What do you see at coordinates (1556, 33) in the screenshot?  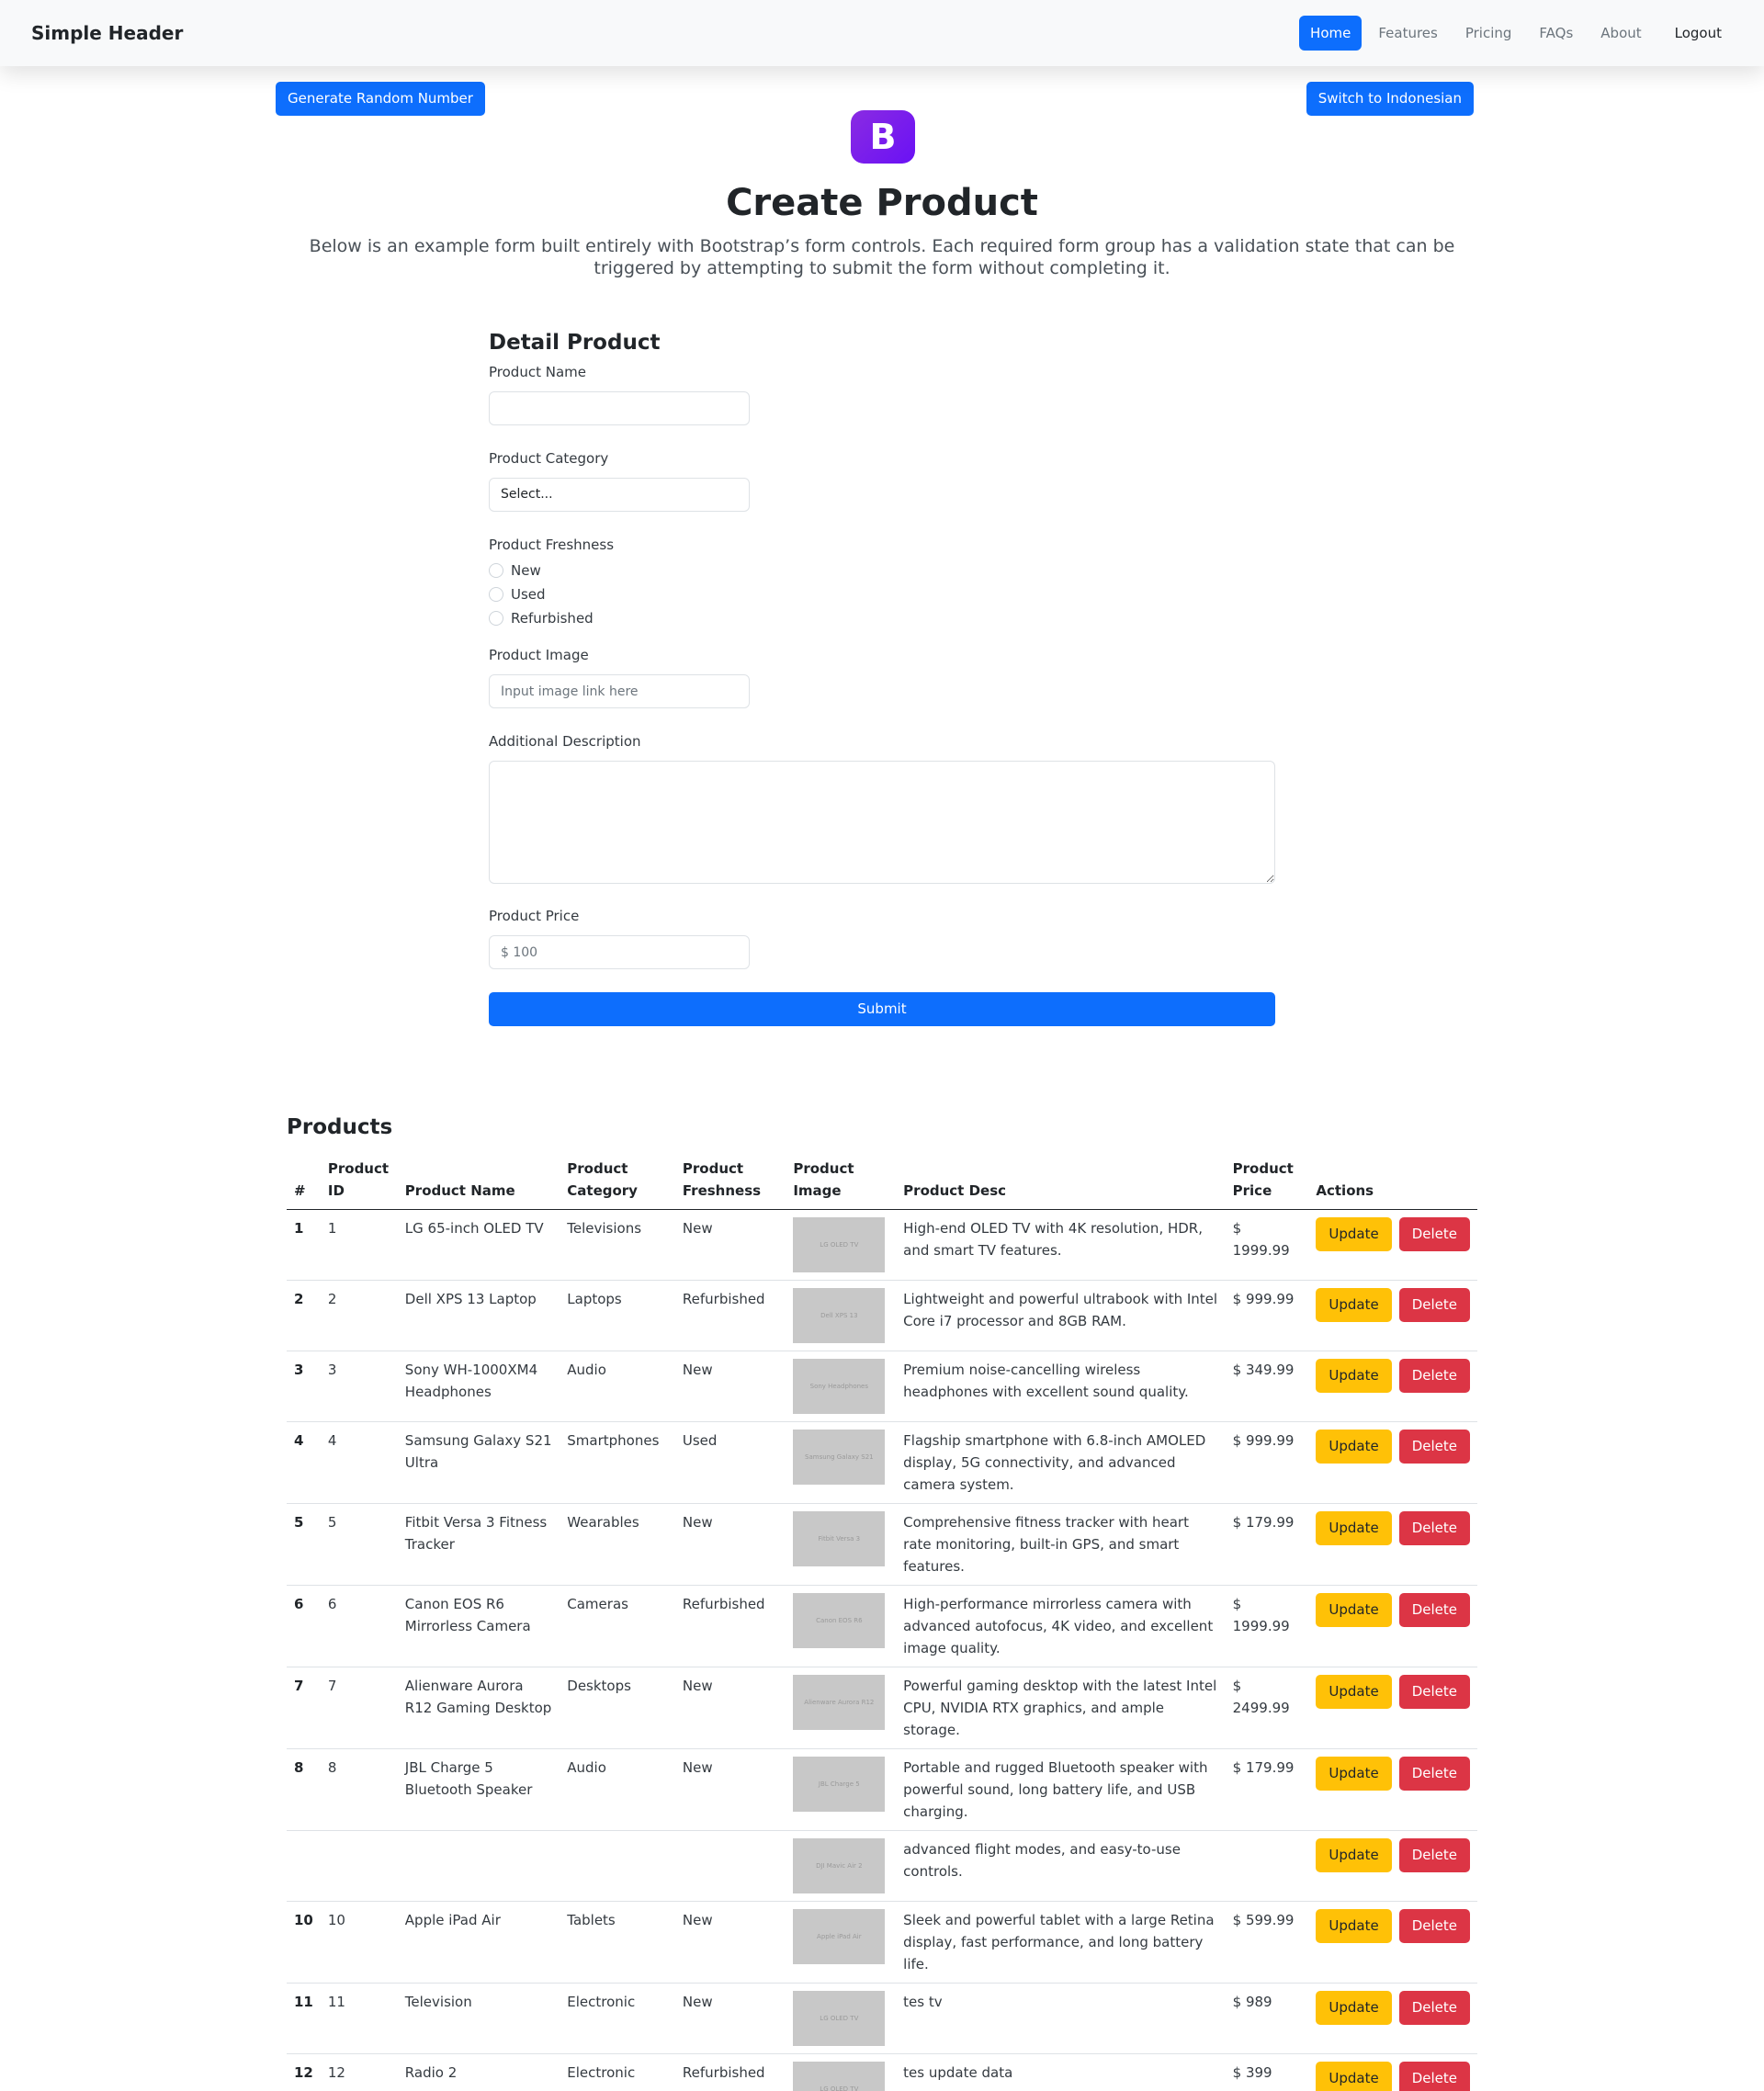 I see `nav-faqs: FAQs` at bounding box center [1556, 33].